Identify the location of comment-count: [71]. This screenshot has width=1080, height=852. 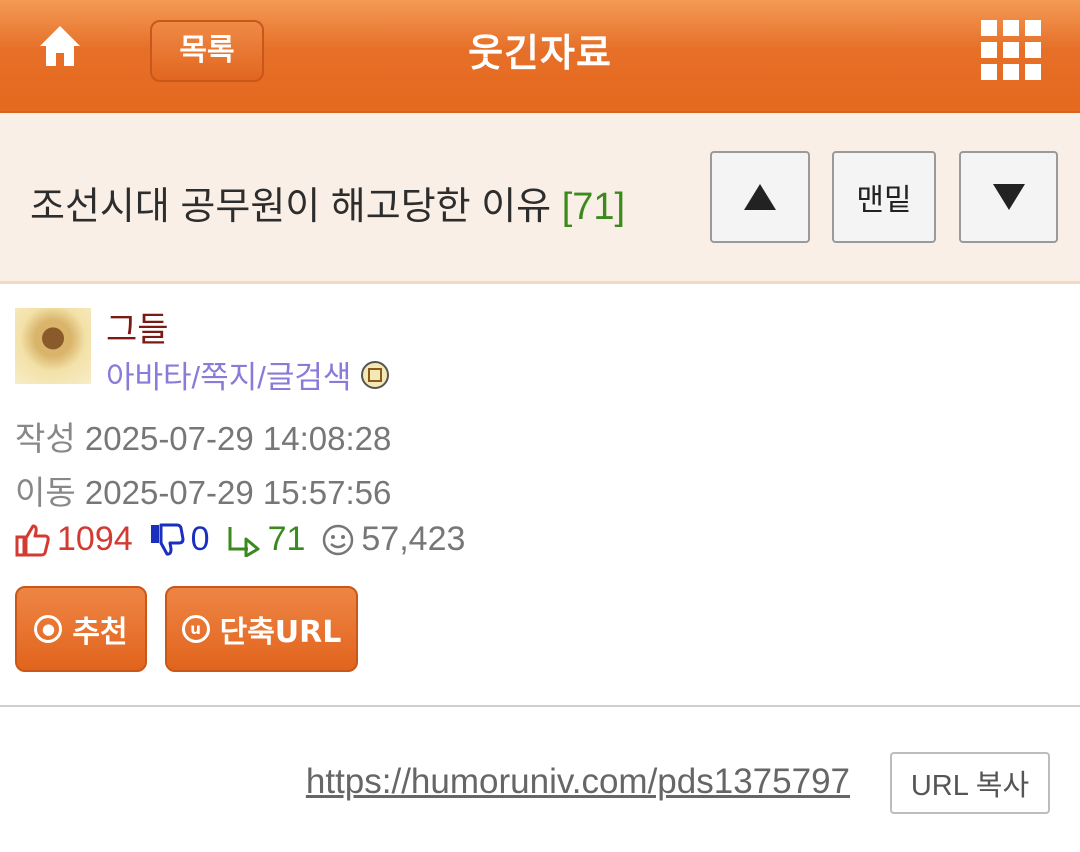
(593, 207).